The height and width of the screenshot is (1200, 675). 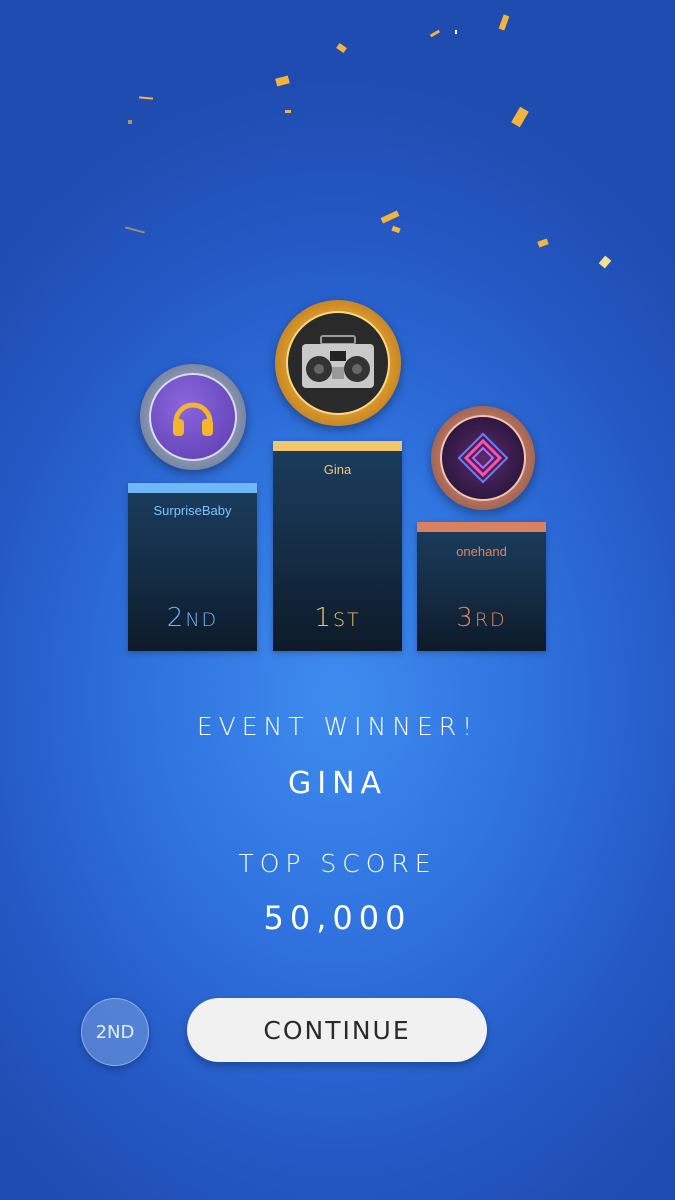 I want to click on podium-second: SurpriseBaby 2ND, so click(x=192, y=567).